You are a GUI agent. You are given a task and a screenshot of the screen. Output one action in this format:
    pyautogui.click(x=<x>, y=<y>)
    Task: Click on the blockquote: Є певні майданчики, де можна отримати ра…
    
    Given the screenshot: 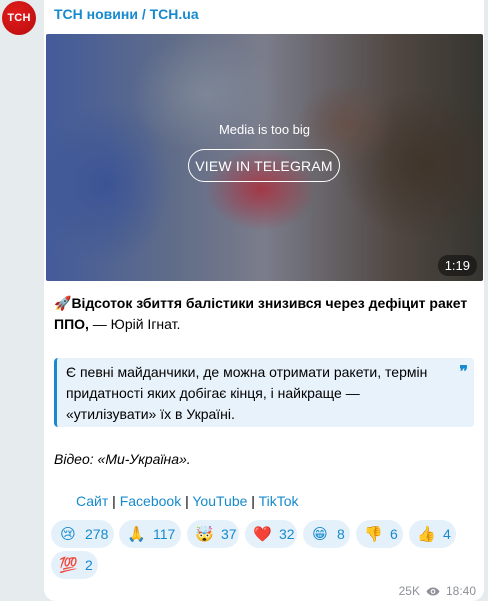 What is the action you would take?
    pyautogui.click(x=264, y=392)
    